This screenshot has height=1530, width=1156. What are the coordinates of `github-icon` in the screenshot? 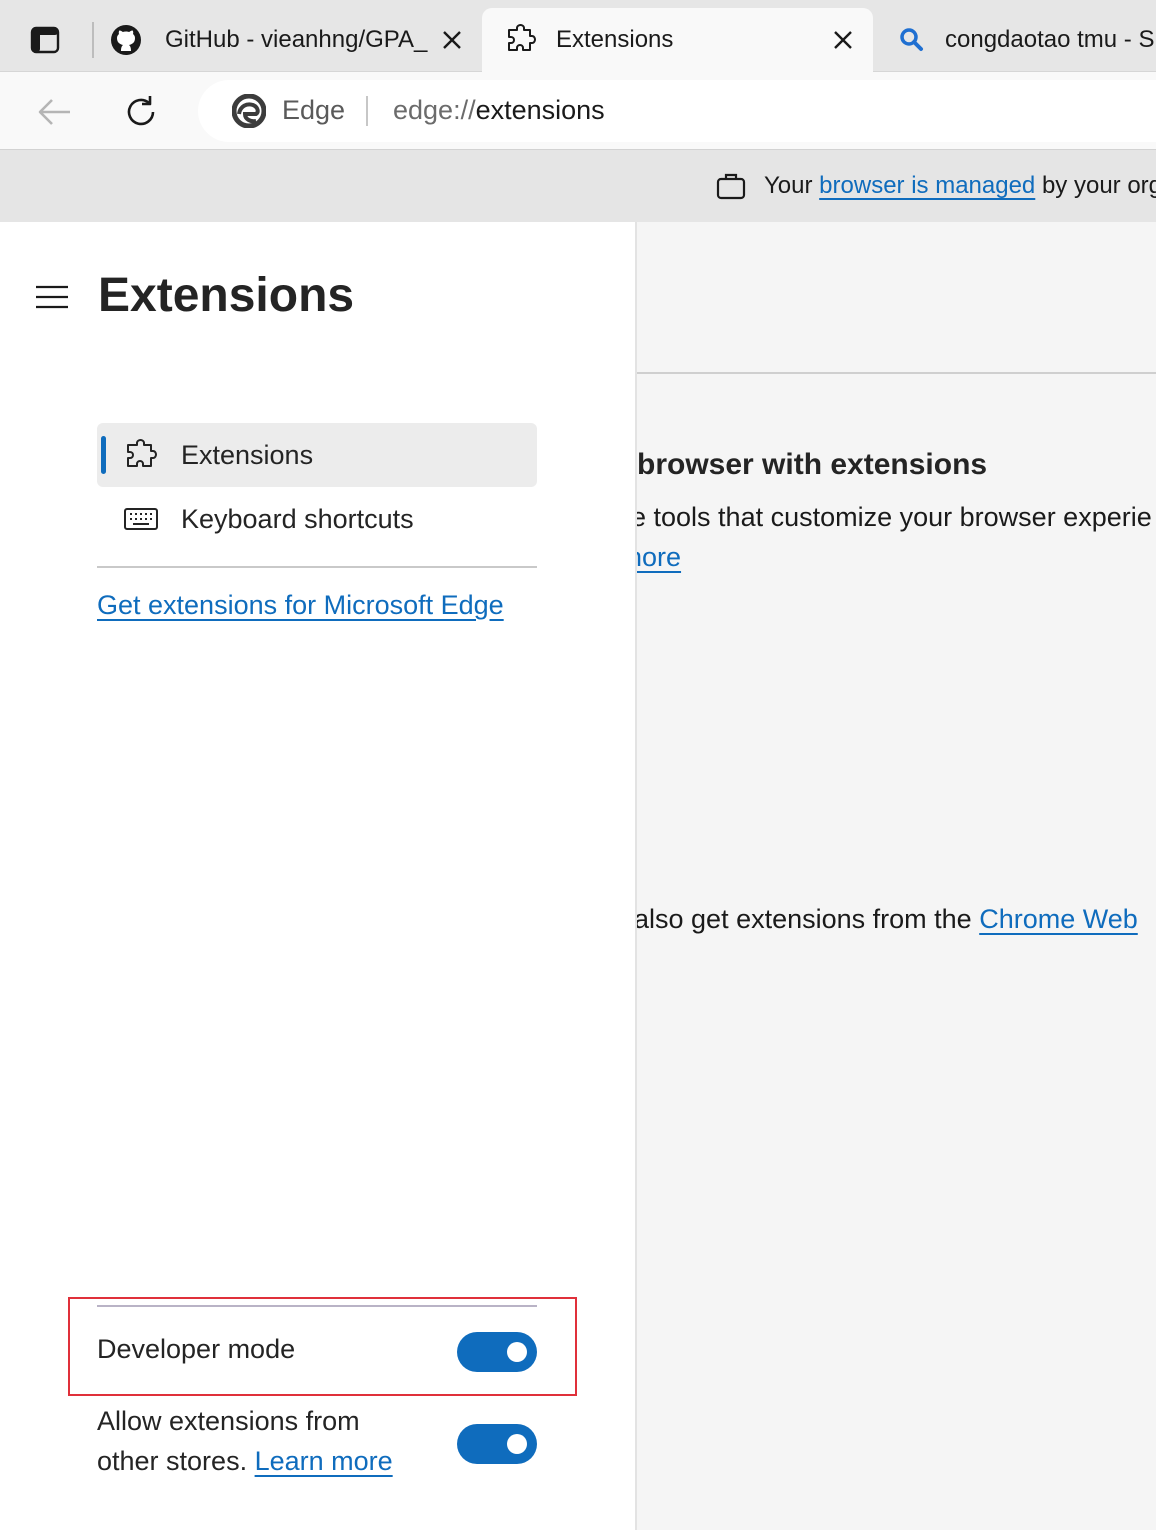 It's located at (126, 40).